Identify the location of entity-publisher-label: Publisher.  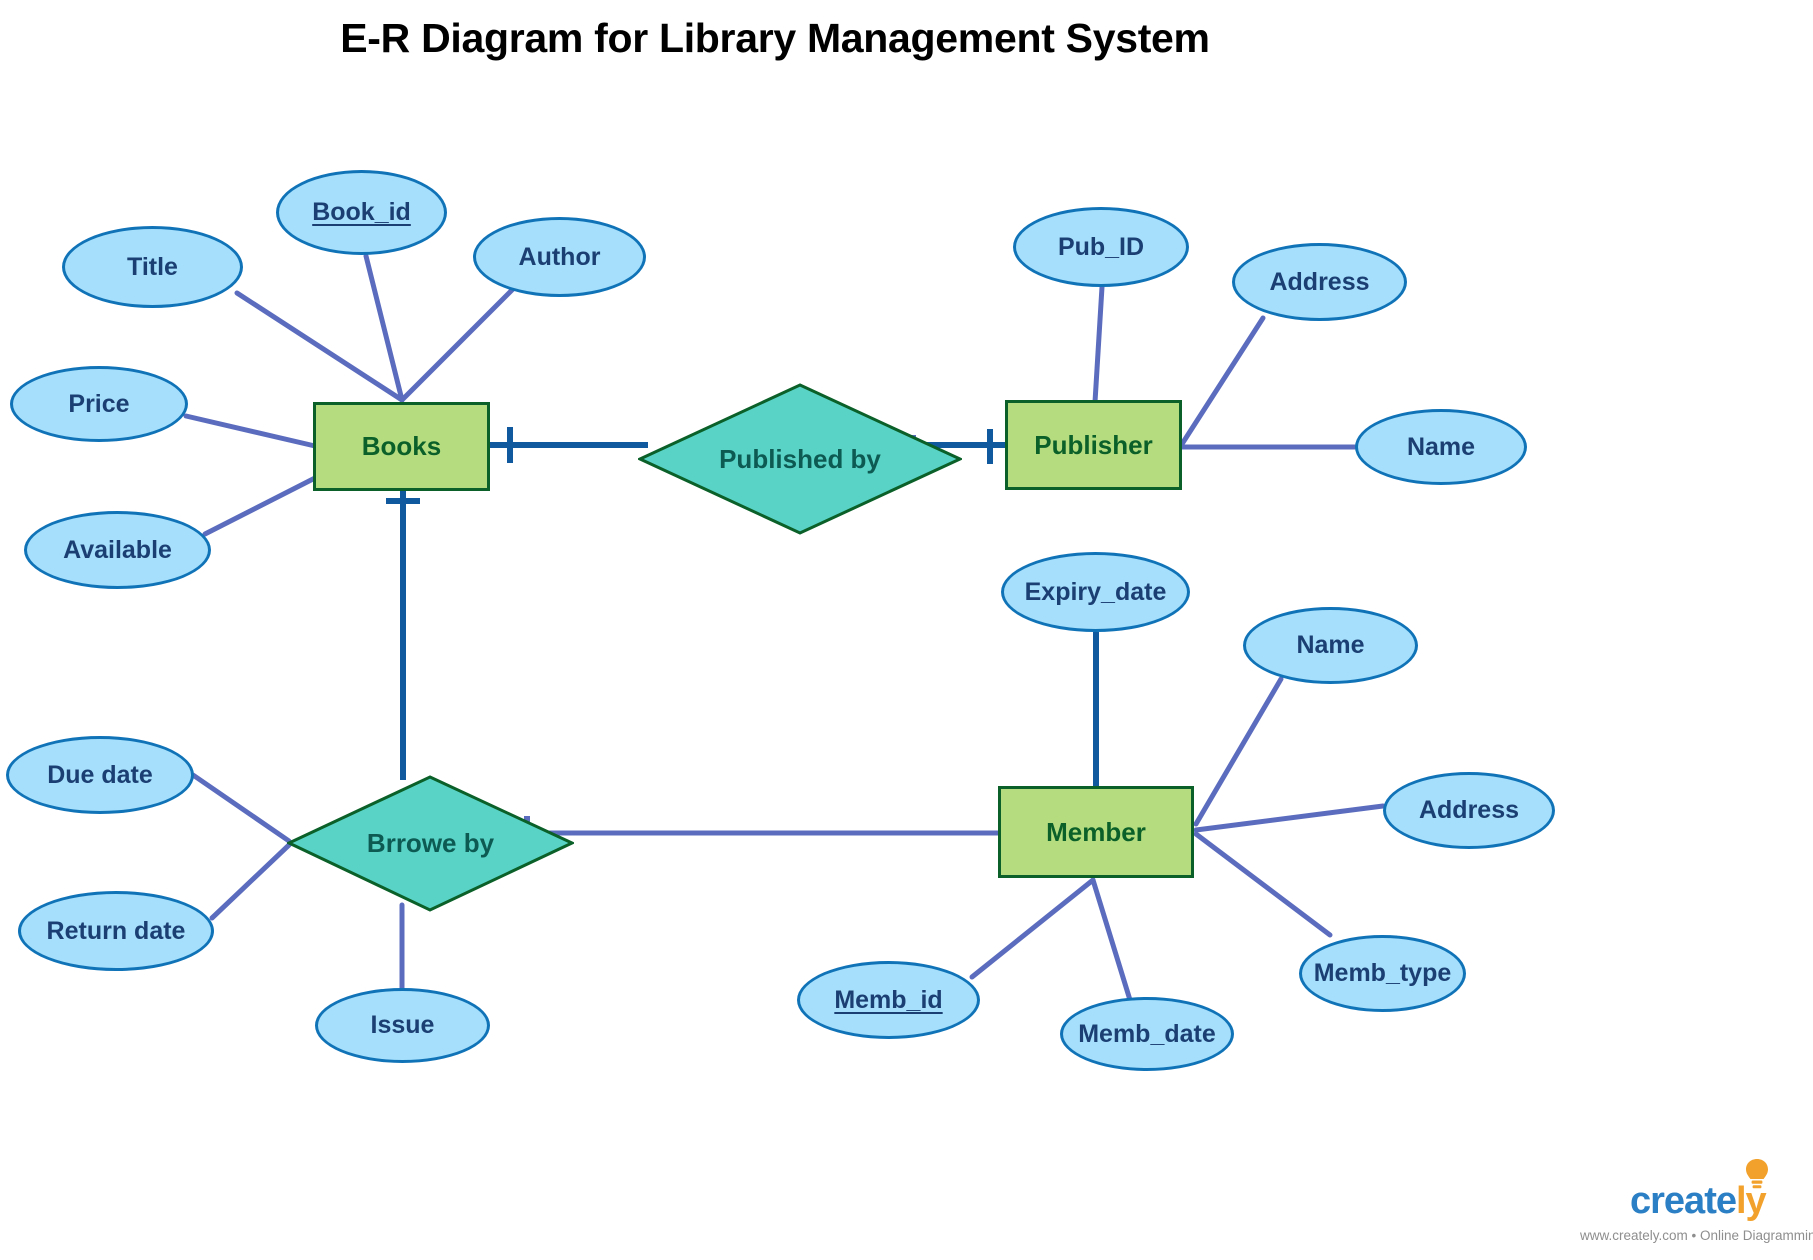
(1093, 444).